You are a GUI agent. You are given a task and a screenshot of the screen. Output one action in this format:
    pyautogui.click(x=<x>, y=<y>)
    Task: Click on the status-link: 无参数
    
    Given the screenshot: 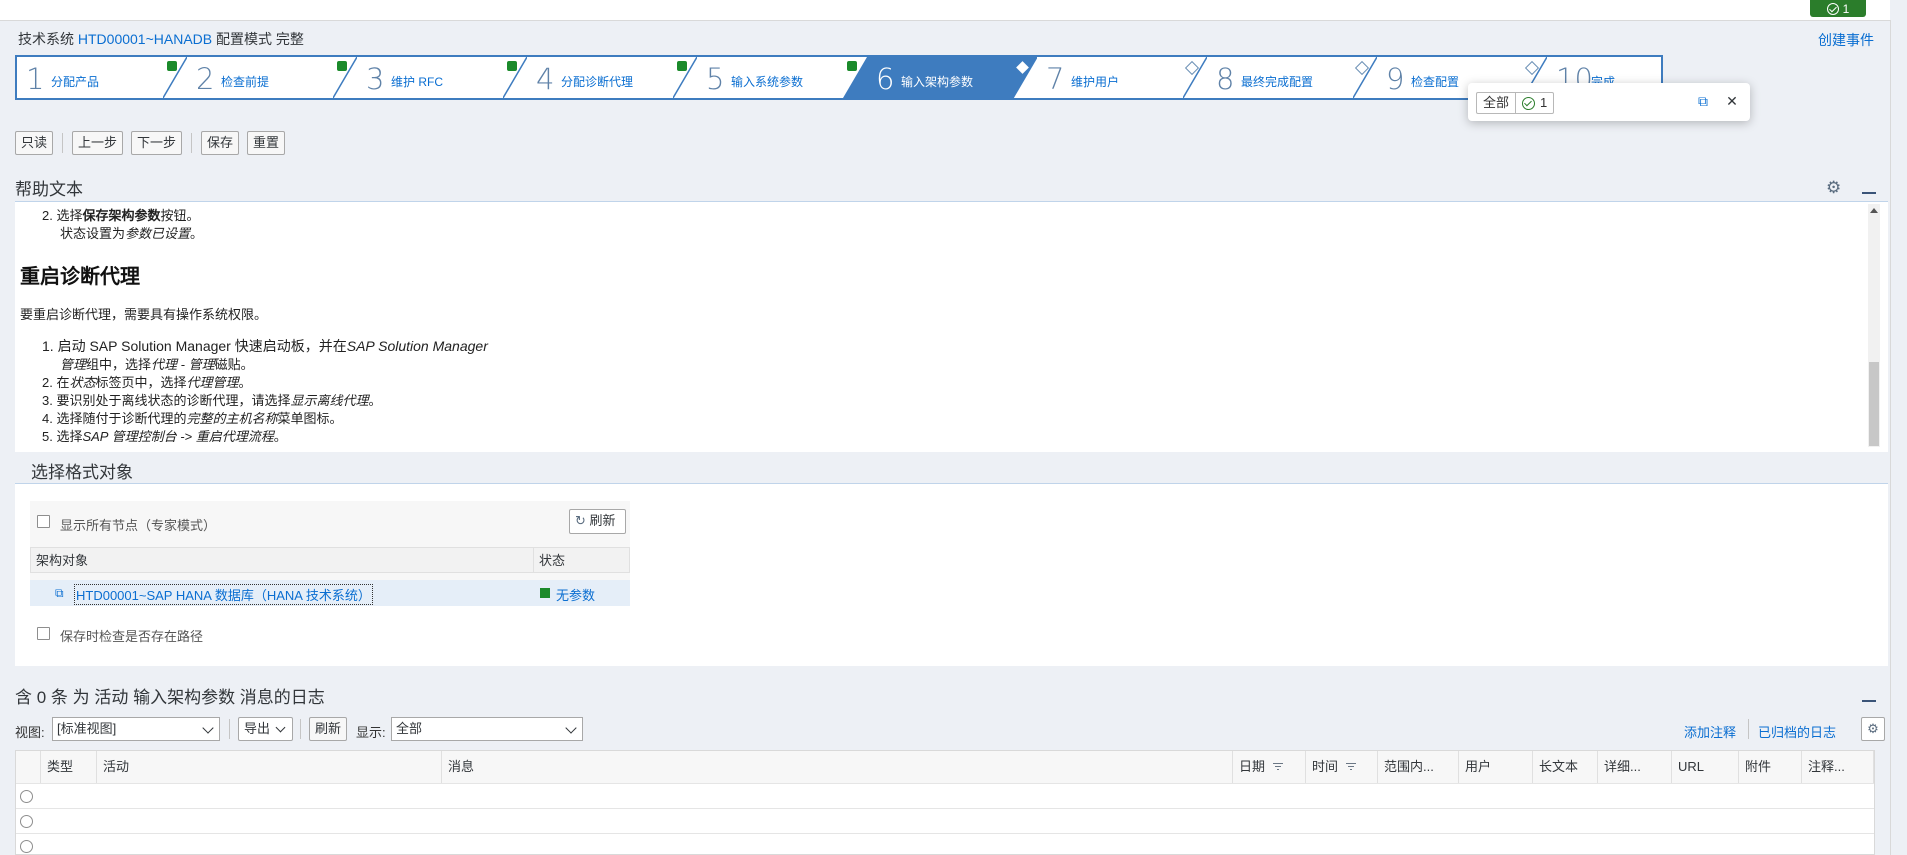 What is the action you would take?
    pyautogui.click(x=575, y=594)
    